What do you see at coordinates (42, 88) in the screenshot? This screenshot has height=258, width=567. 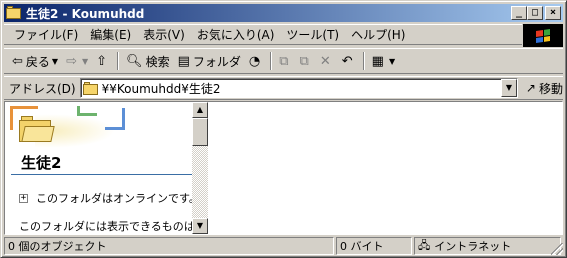 I see `address-label: アドレス(D)` at bounding box center [42, 88].